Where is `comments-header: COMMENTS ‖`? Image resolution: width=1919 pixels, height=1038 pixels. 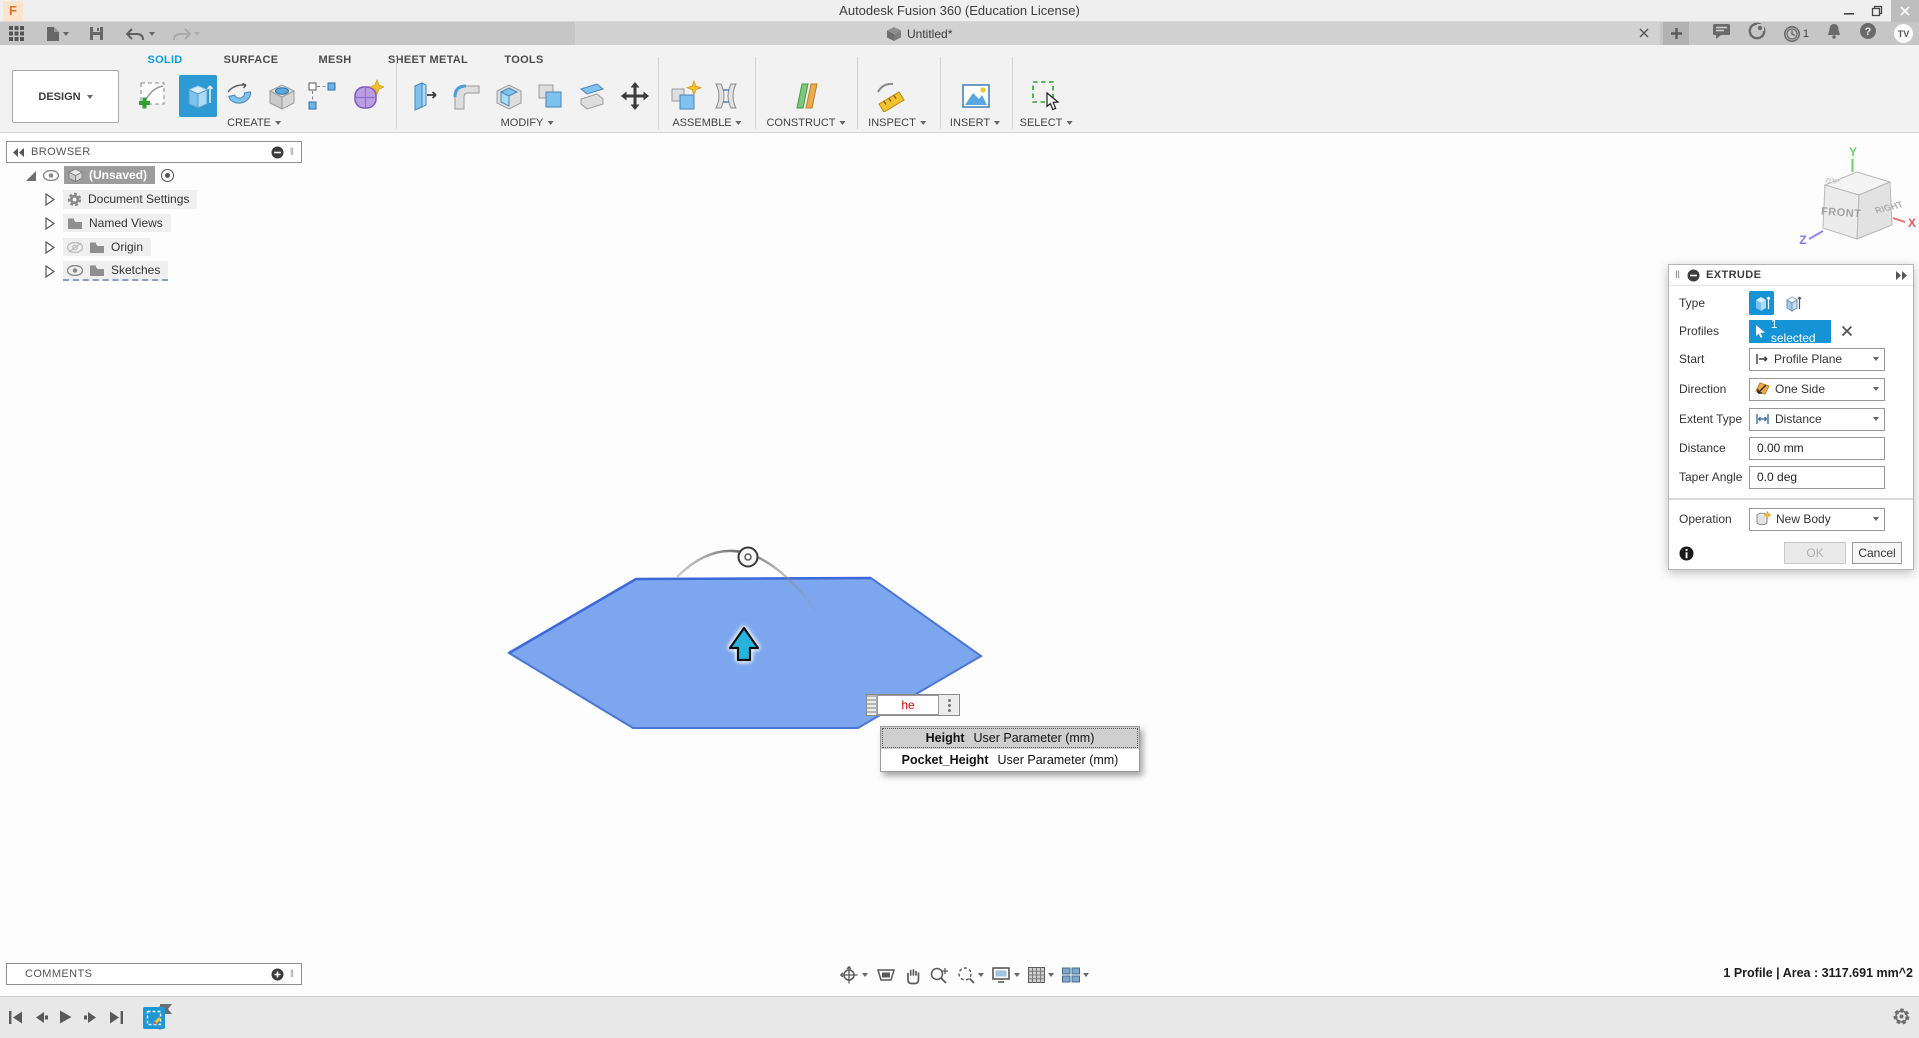
comments-header: COMMENTS ‖ is located at coordinates (154, 974).